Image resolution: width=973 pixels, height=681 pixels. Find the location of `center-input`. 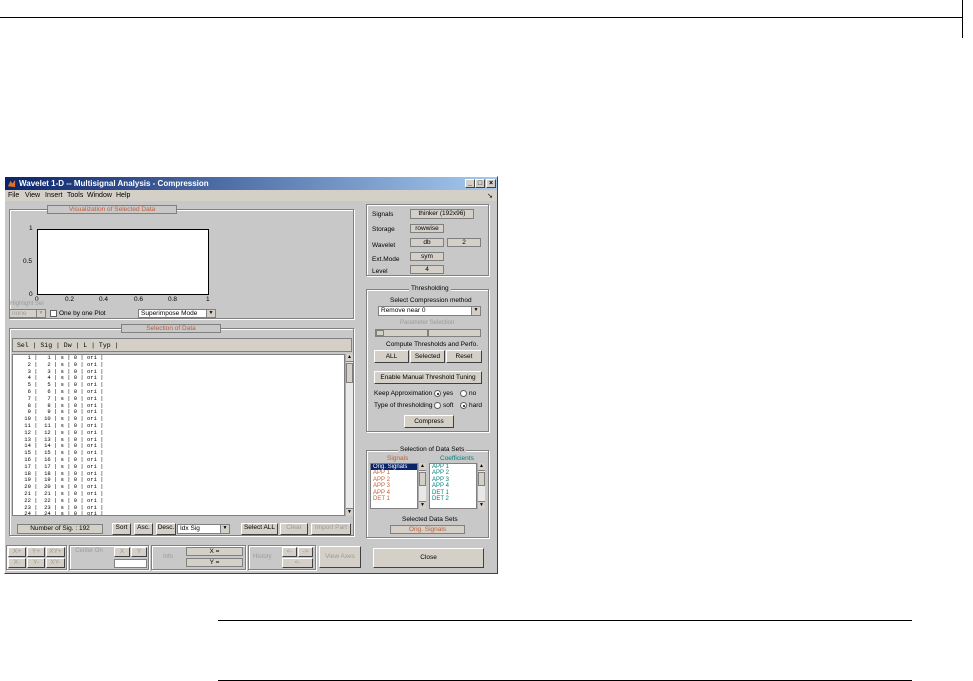

center-input is located at coordinates (130, 563).